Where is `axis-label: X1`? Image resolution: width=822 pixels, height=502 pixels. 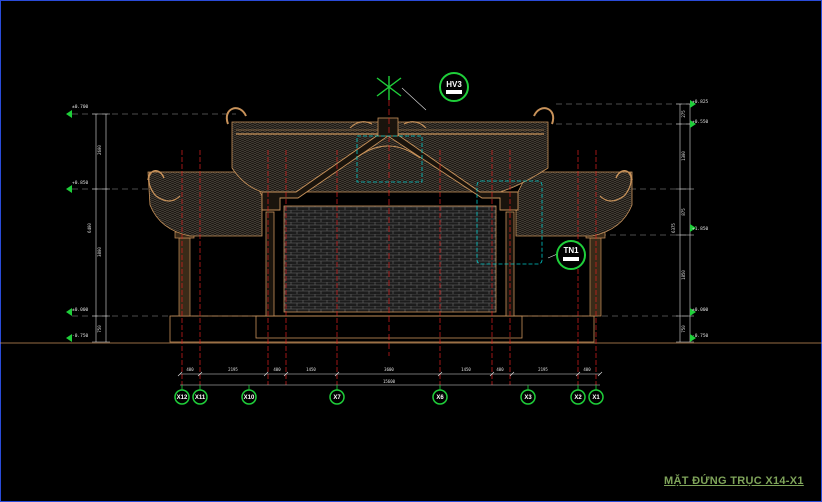 axis-label: X1 is located at coordinates (596, 398).